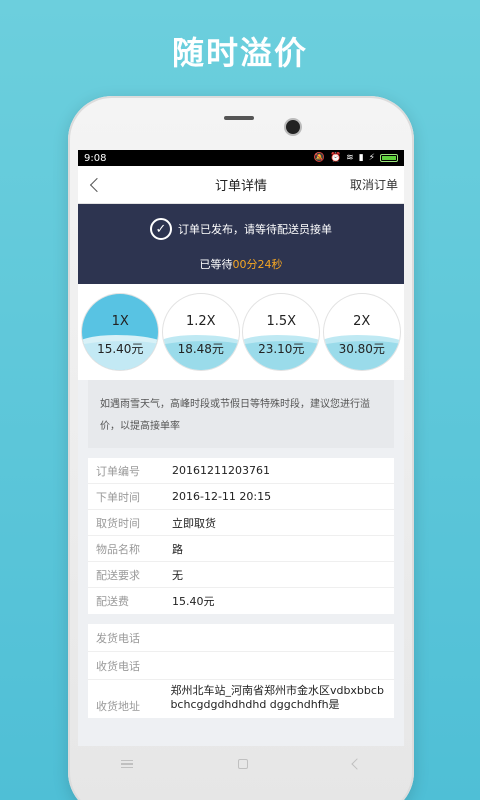 This screenshot has height=800, width=480. Describe the element at coordinates (200, 349) in the screenshot. I see `premium-price: 18.48元` at that location.